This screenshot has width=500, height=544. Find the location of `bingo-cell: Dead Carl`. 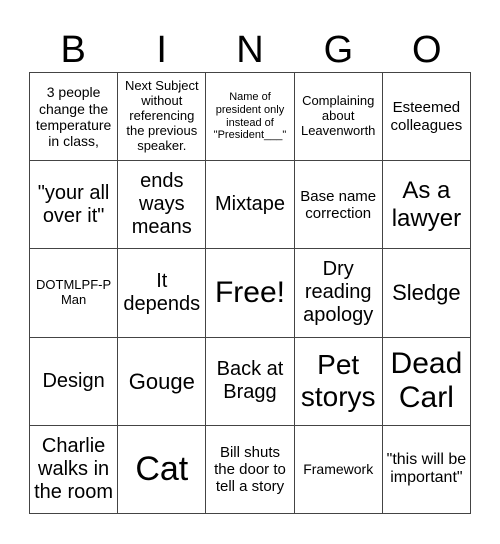

bingo-cell: Dead Carl is located at coordinates (426, 381).